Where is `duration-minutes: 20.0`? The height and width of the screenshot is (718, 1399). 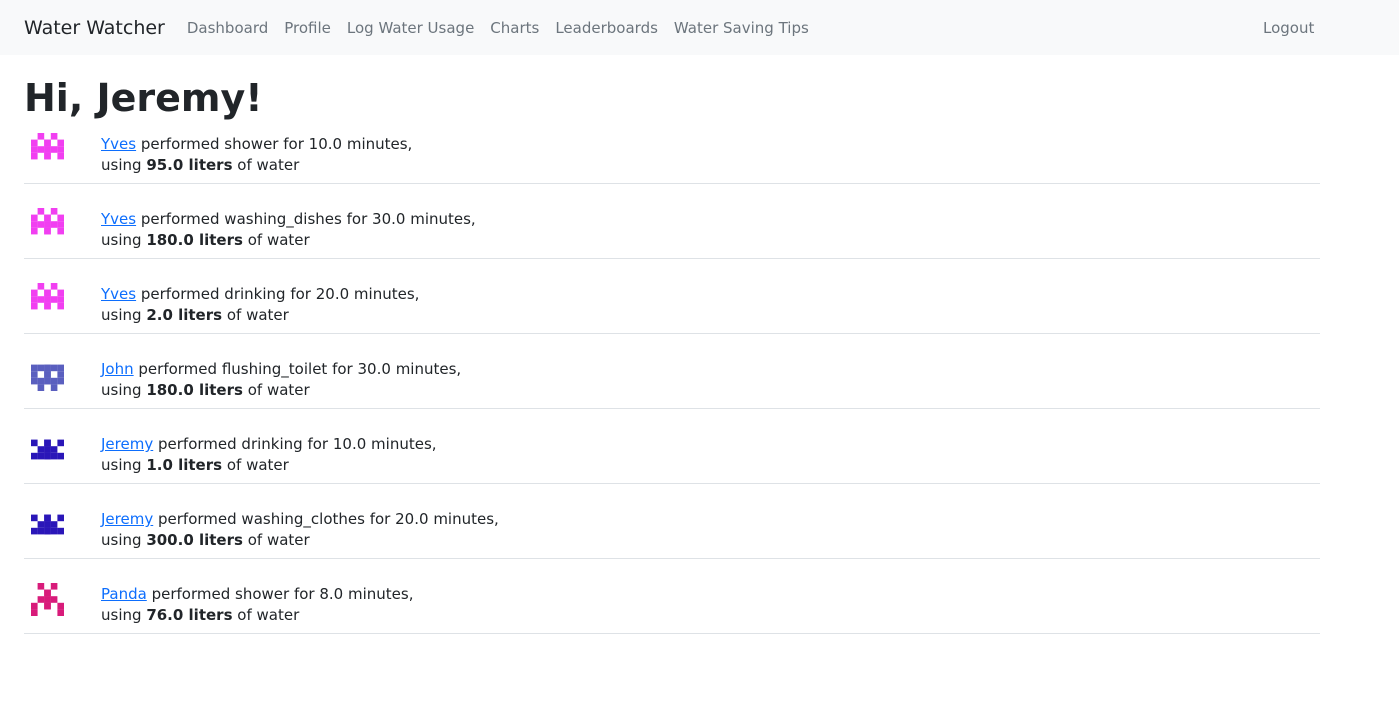
duration-minutes: 20.0 is located at coordinates (412, 519).